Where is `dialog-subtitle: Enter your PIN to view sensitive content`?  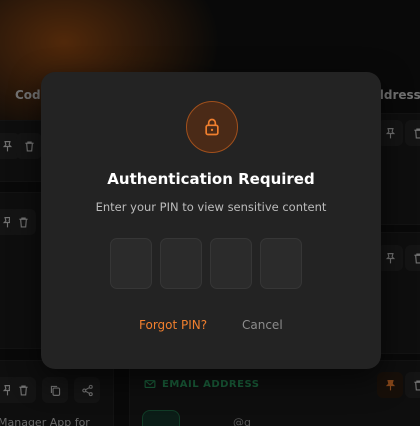 dialog-subtitle: Enter your PIN to view sensitive content is located at coordinates (211, 207).